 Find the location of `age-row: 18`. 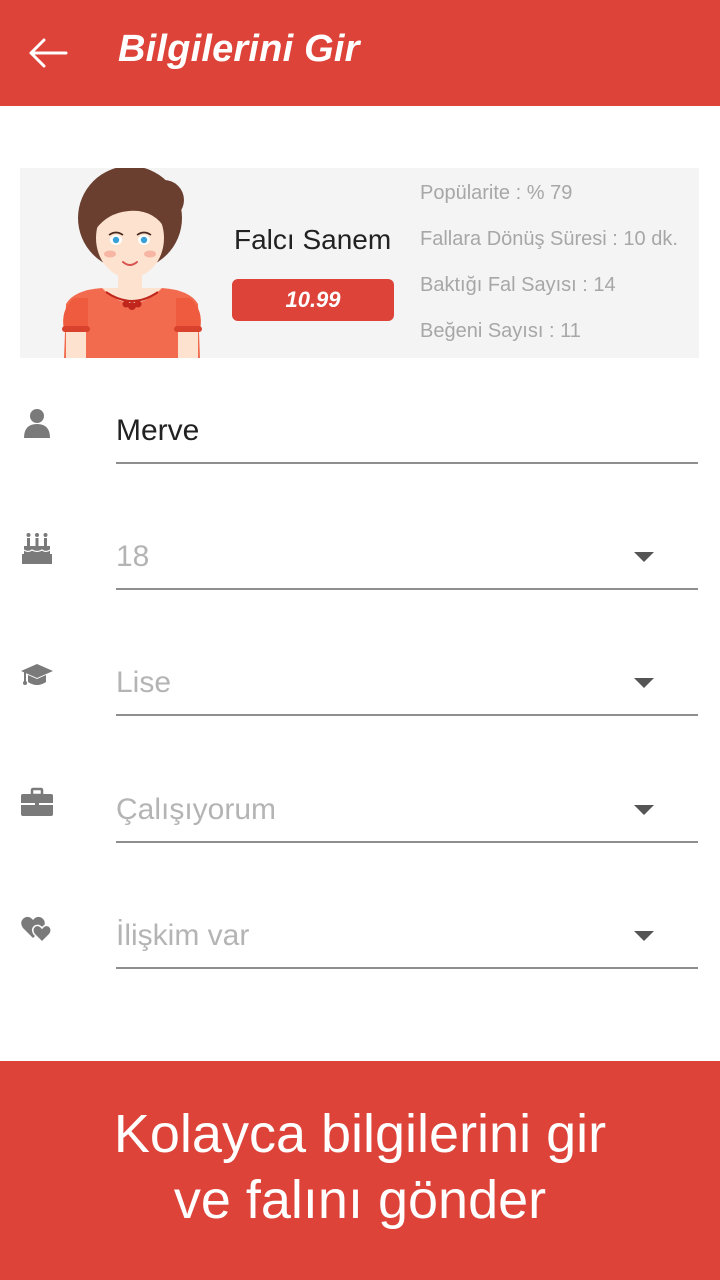

age-row: 18 is located at coordinates (360, 578).